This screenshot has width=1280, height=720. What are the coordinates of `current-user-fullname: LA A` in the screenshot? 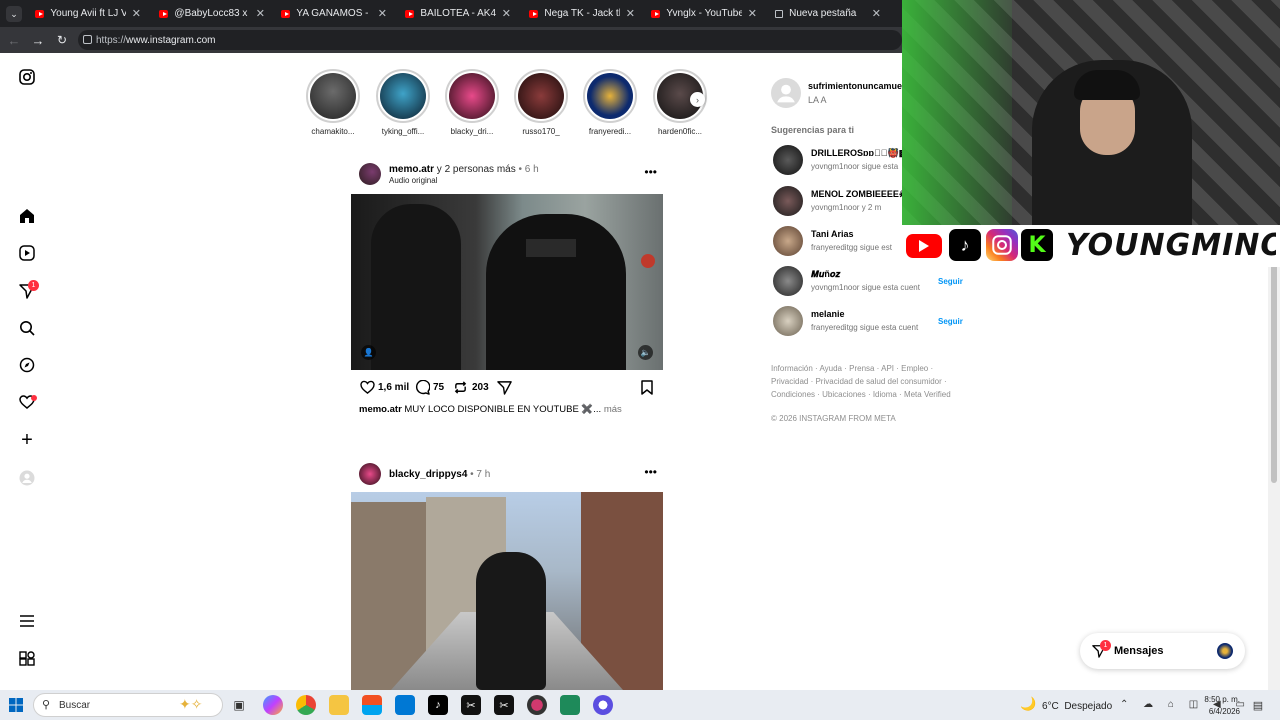 It's located at (817, 100).